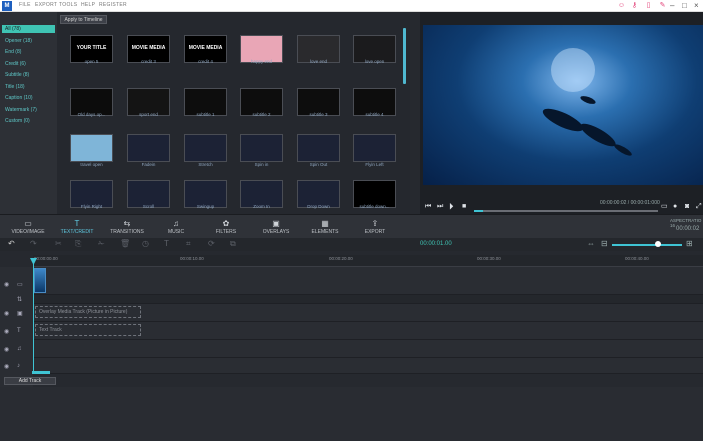  What do you see at coordinates (28, 98) in the screenshot?
I see `category-caption: Caption (10)` at bounding box center [28, 98].